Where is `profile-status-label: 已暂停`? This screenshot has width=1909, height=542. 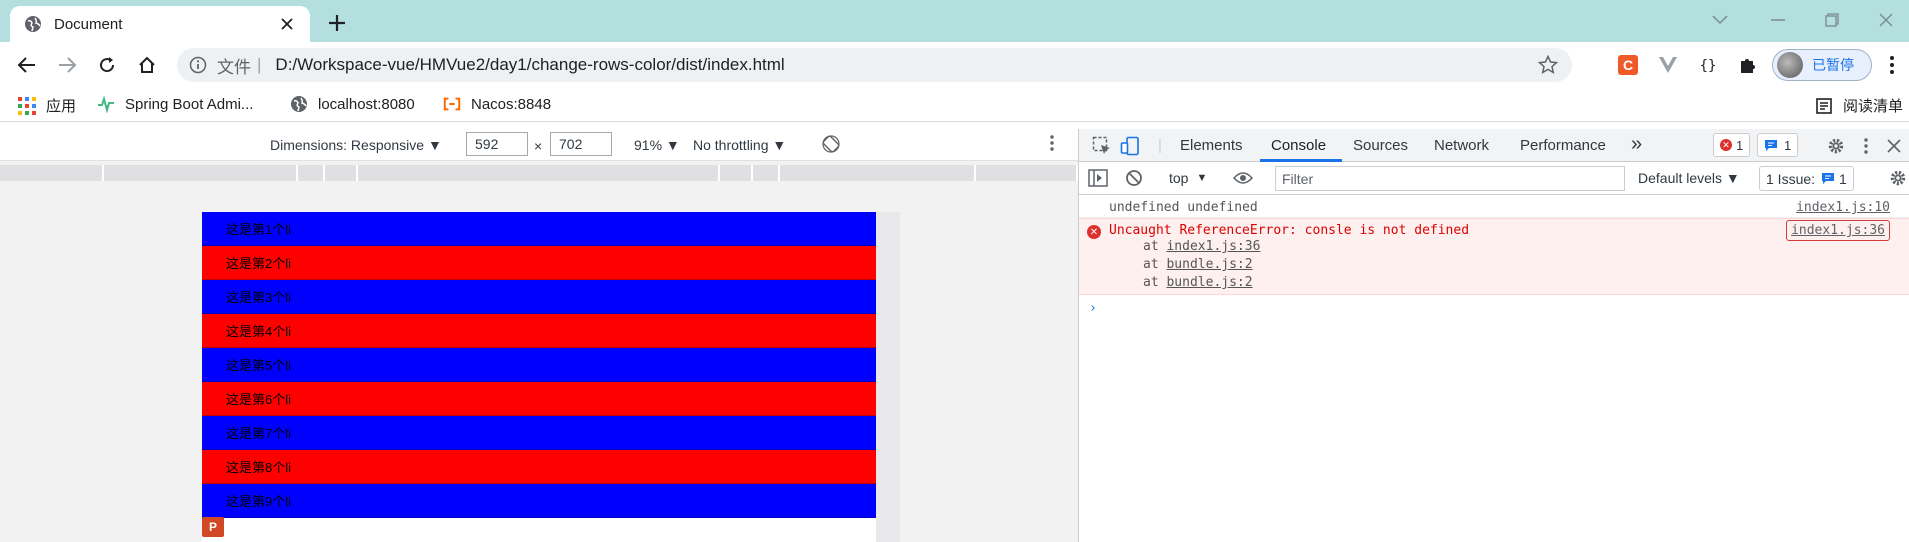
profile-status-label: 已暂停 is located at coordinates (1833, 65).